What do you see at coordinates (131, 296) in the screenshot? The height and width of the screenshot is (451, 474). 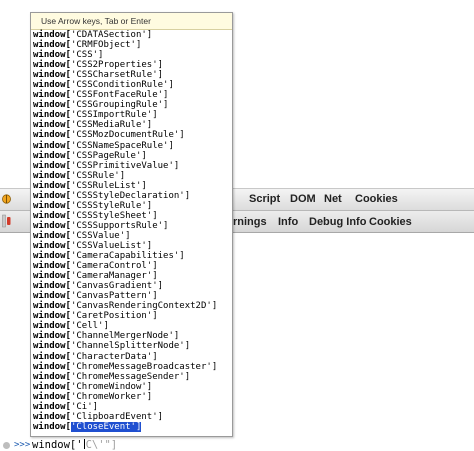 I see `autocomplete-item: window['CanvasPattern']` at bounding box center [131, 296].